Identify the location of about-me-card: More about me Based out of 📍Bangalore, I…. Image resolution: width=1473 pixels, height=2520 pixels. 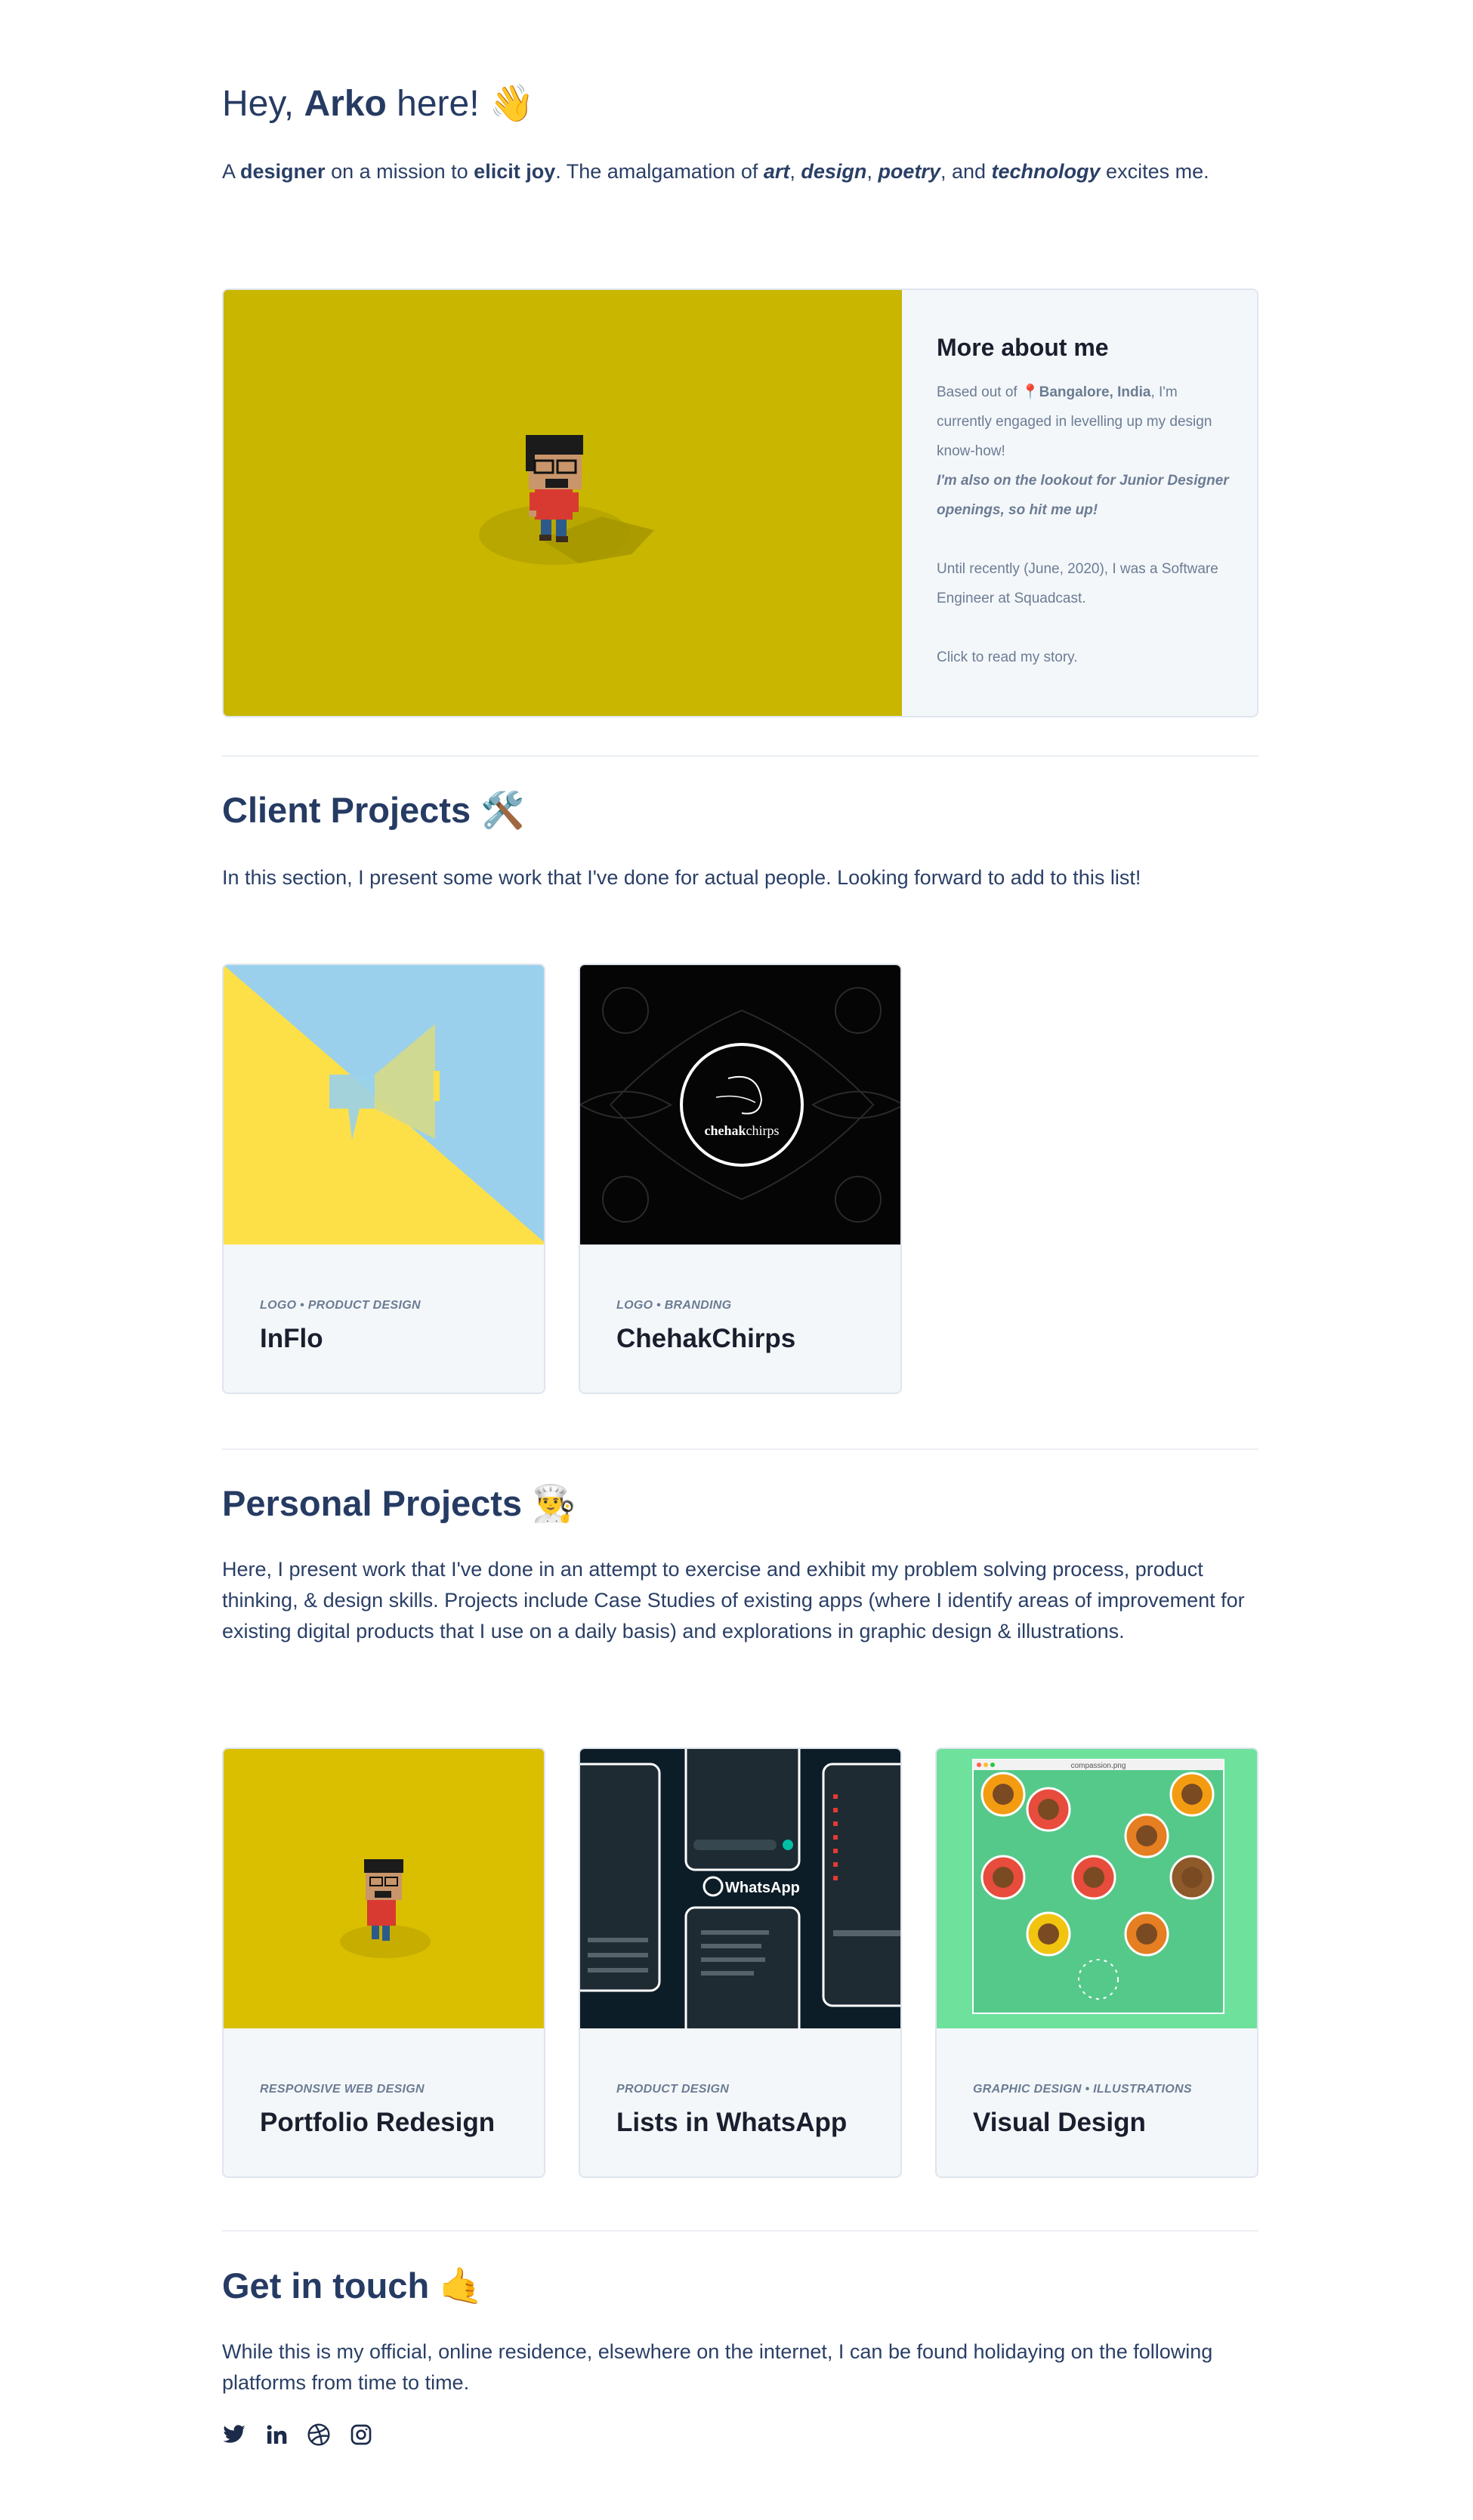
(740, 502).